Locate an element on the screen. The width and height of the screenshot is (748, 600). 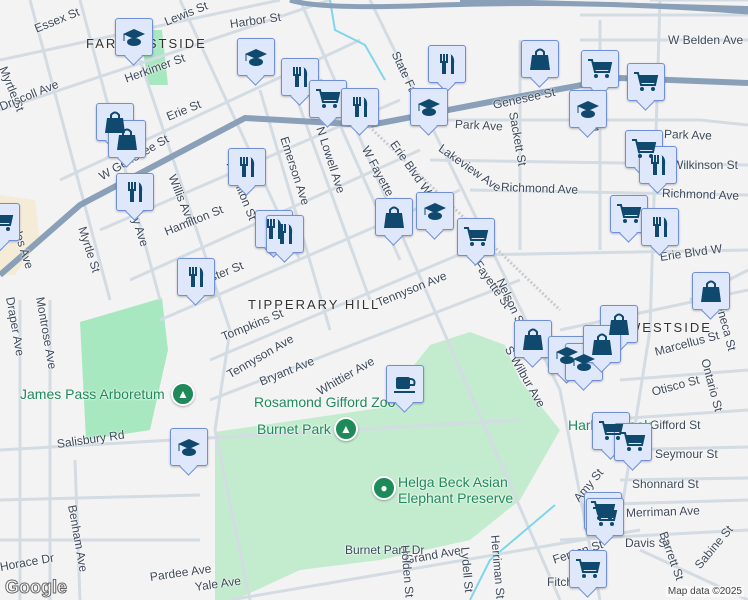
park-james-pass-arboretum is located at coordinates (124, 369).